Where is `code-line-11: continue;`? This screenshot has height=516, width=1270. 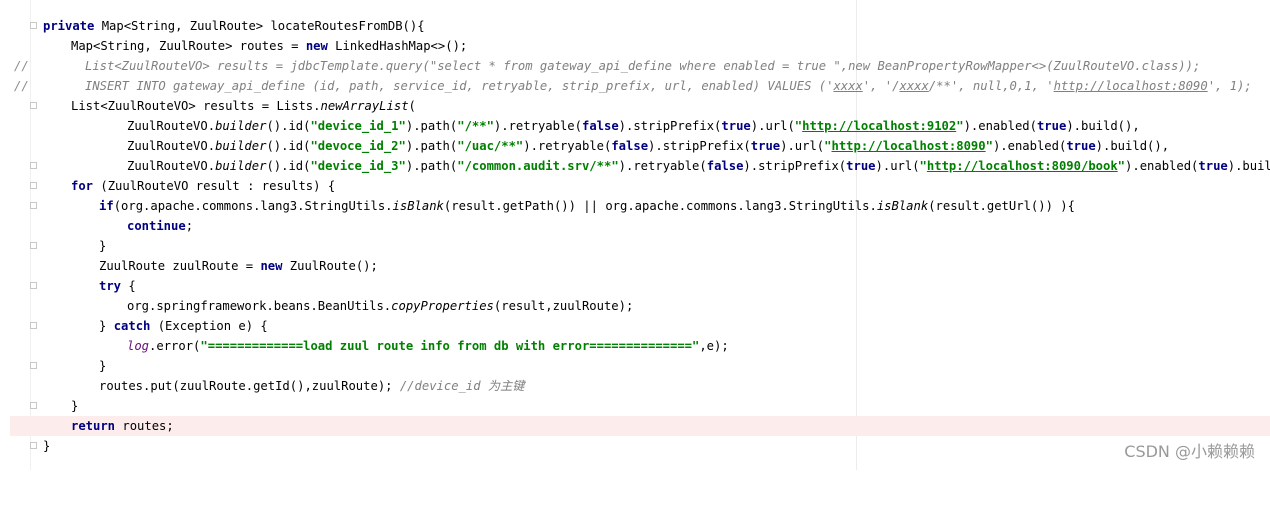
code-line-11: continue; is located at coordinates (635, 226).